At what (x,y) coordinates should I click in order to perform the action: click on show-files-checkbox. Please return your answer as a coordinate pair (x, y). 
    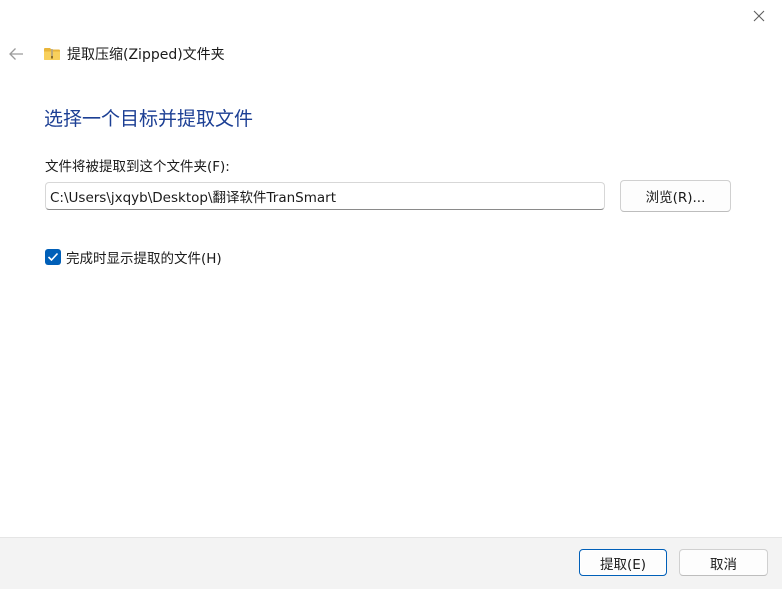
    Looking at the image, I should click on (53, 257).